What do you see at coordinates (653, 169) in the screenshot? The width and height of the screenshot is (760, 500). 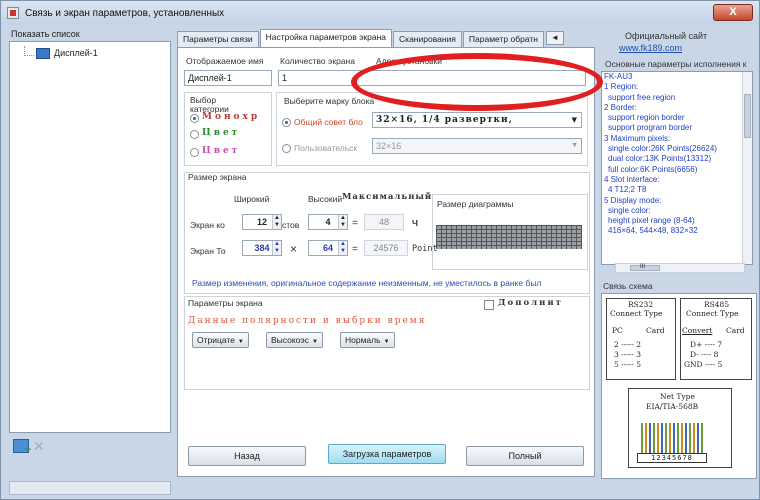 I see `spec-line: full color:6K Points(6656)` at bounding box center [653, 169].